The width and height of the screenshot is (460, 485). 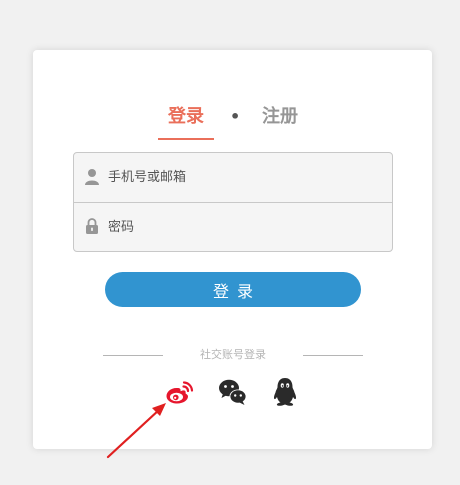 What do you see at coordinates (179, 392) in the screenshot?
I see `weibo-icon` at bounding box center [179, 392].